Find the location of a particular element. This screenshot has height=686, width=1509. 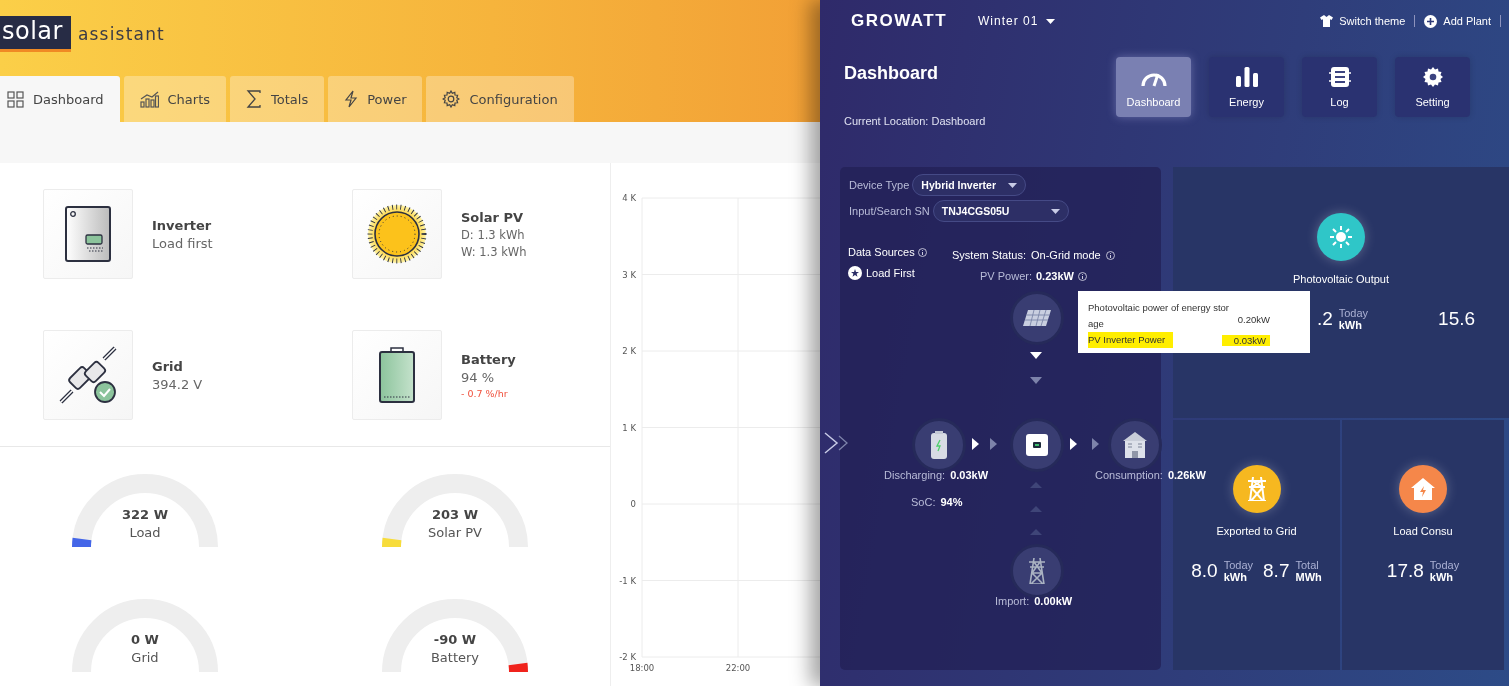

nav-button: Energy is located at coordinates (1246, 87).